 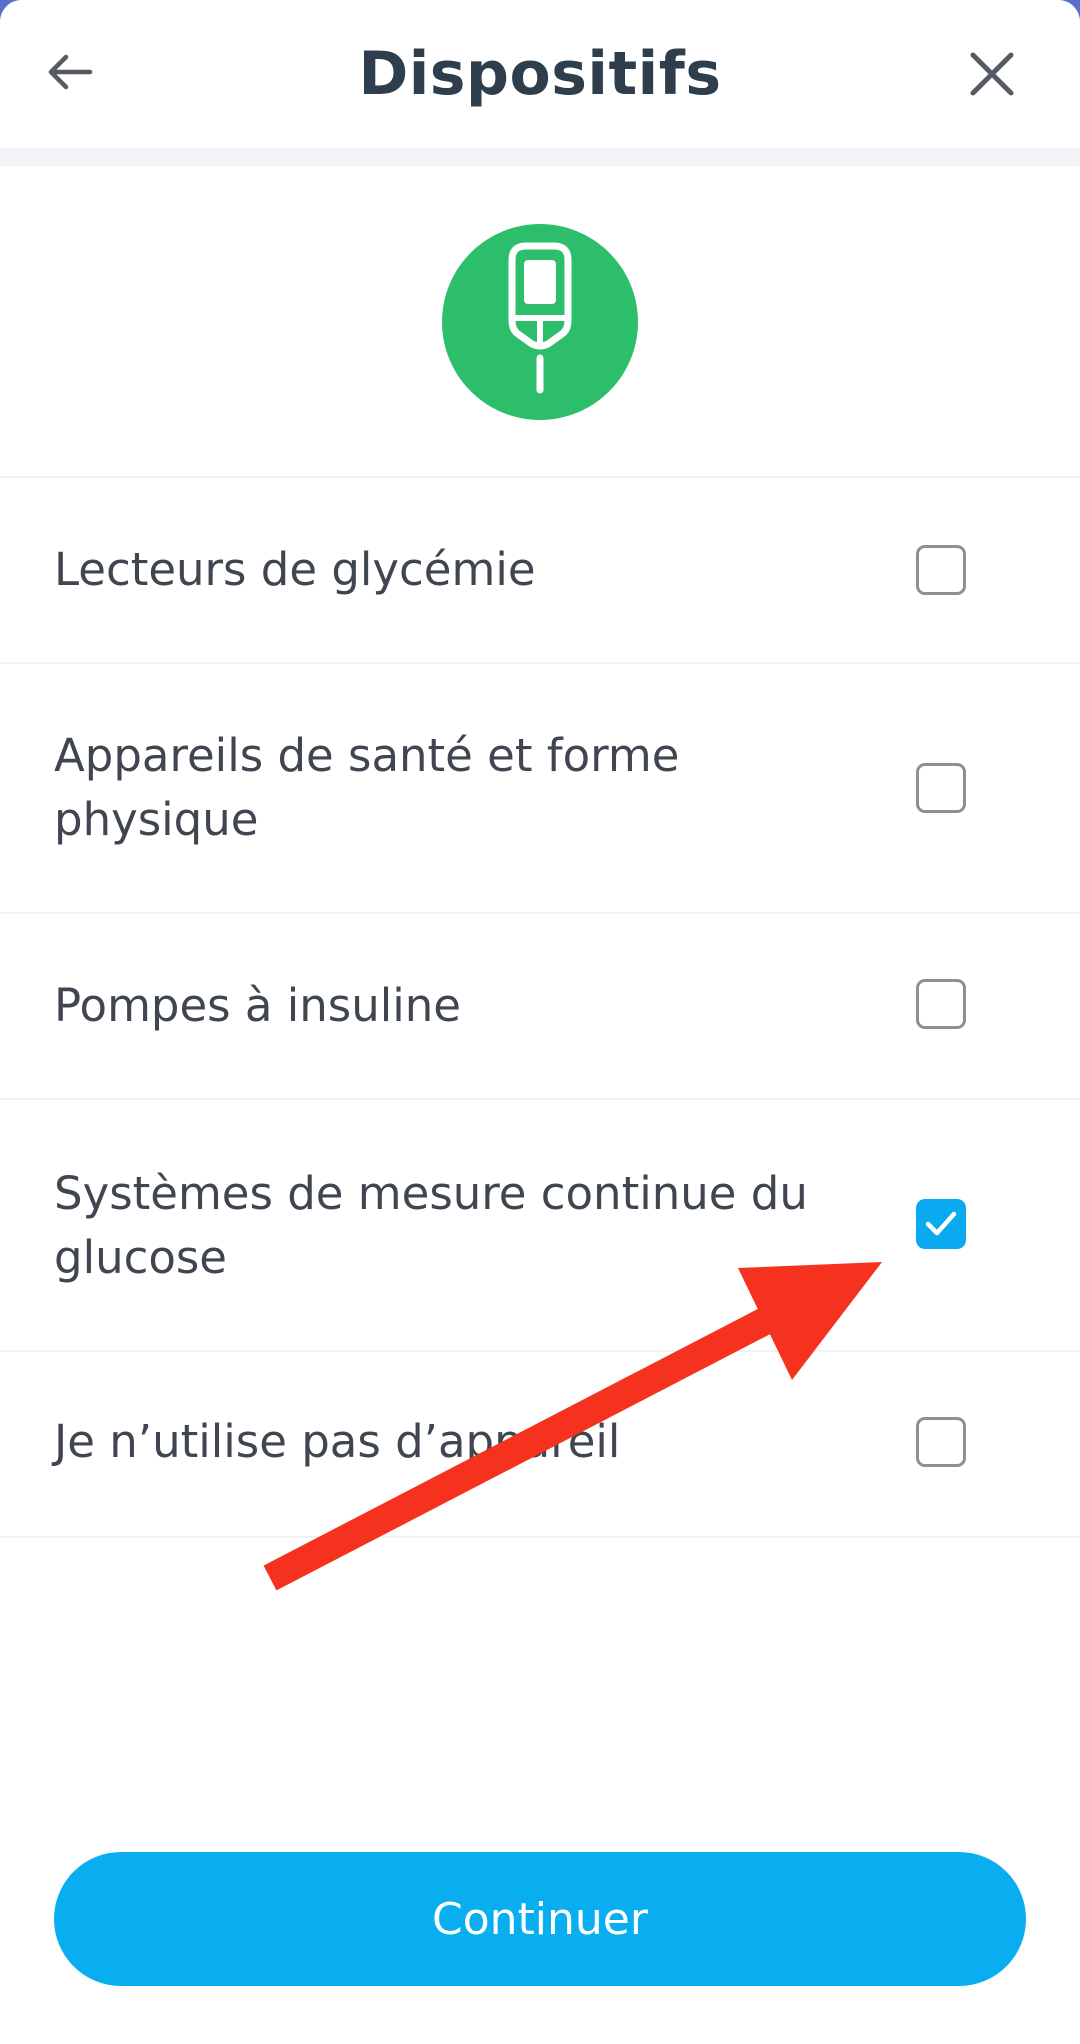 I want to click on option-row-health-fitness-devices: Appareils de santé et forme physique, so click(x=540, y=788).